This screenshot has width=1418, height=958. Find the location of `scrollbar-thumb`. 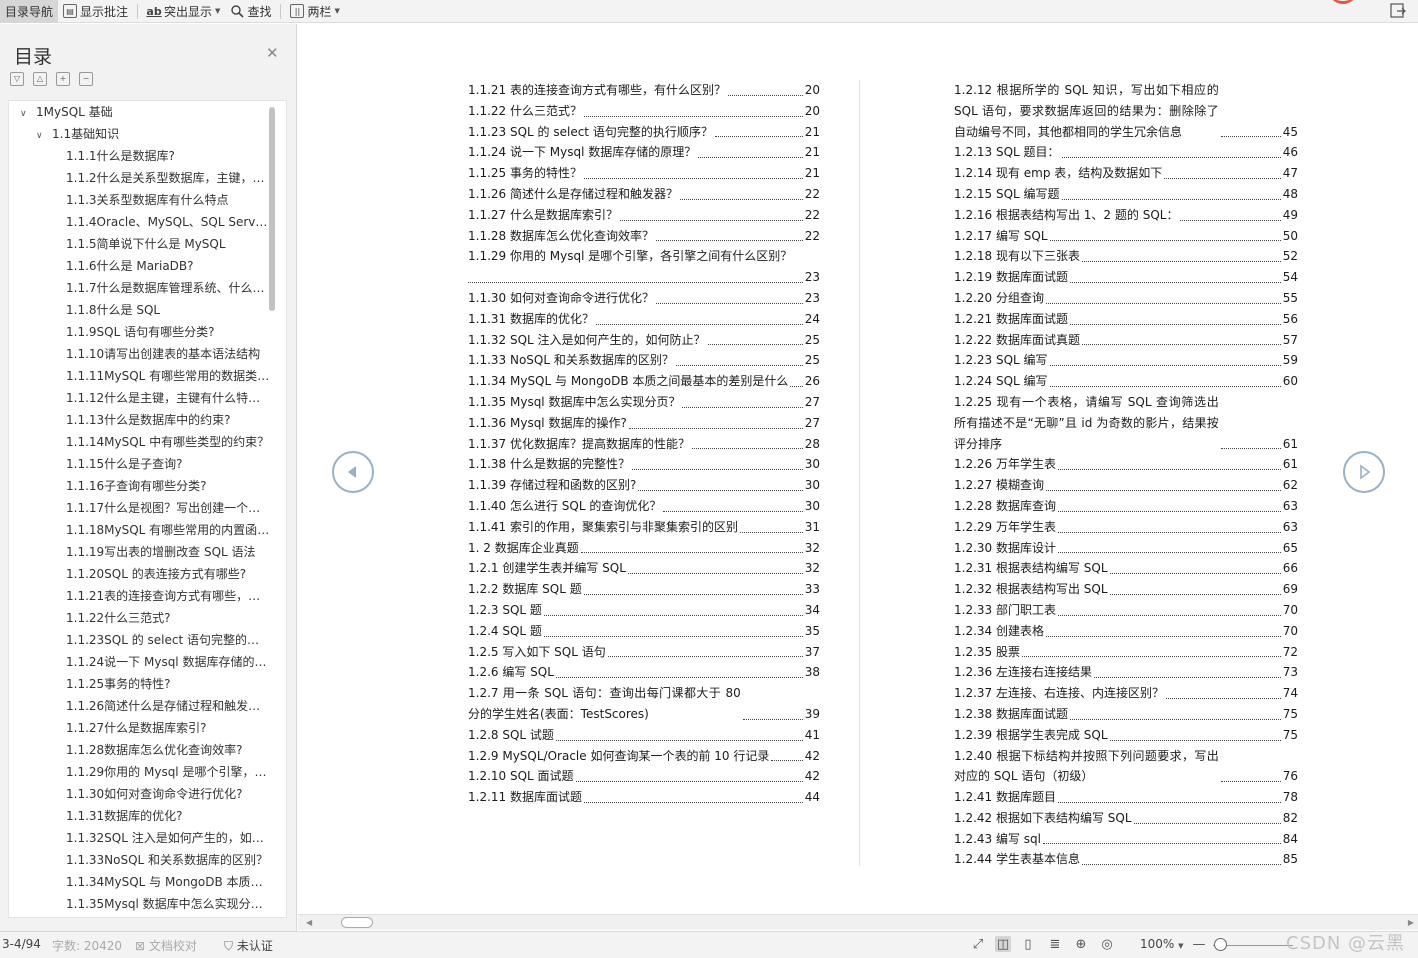

scrollbar-thumb is located at coordinates (357, 922).